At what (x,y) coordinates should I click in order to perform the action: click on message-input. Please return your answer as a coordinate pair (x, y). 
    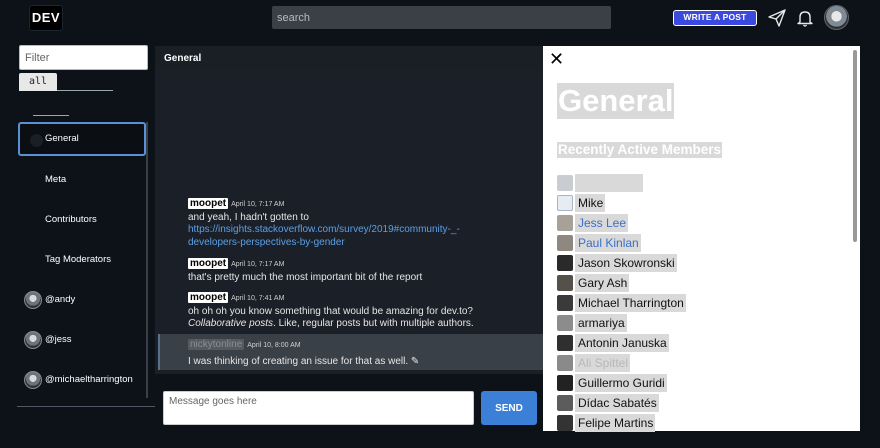
    Looking at the image, I should click on (318, 408).